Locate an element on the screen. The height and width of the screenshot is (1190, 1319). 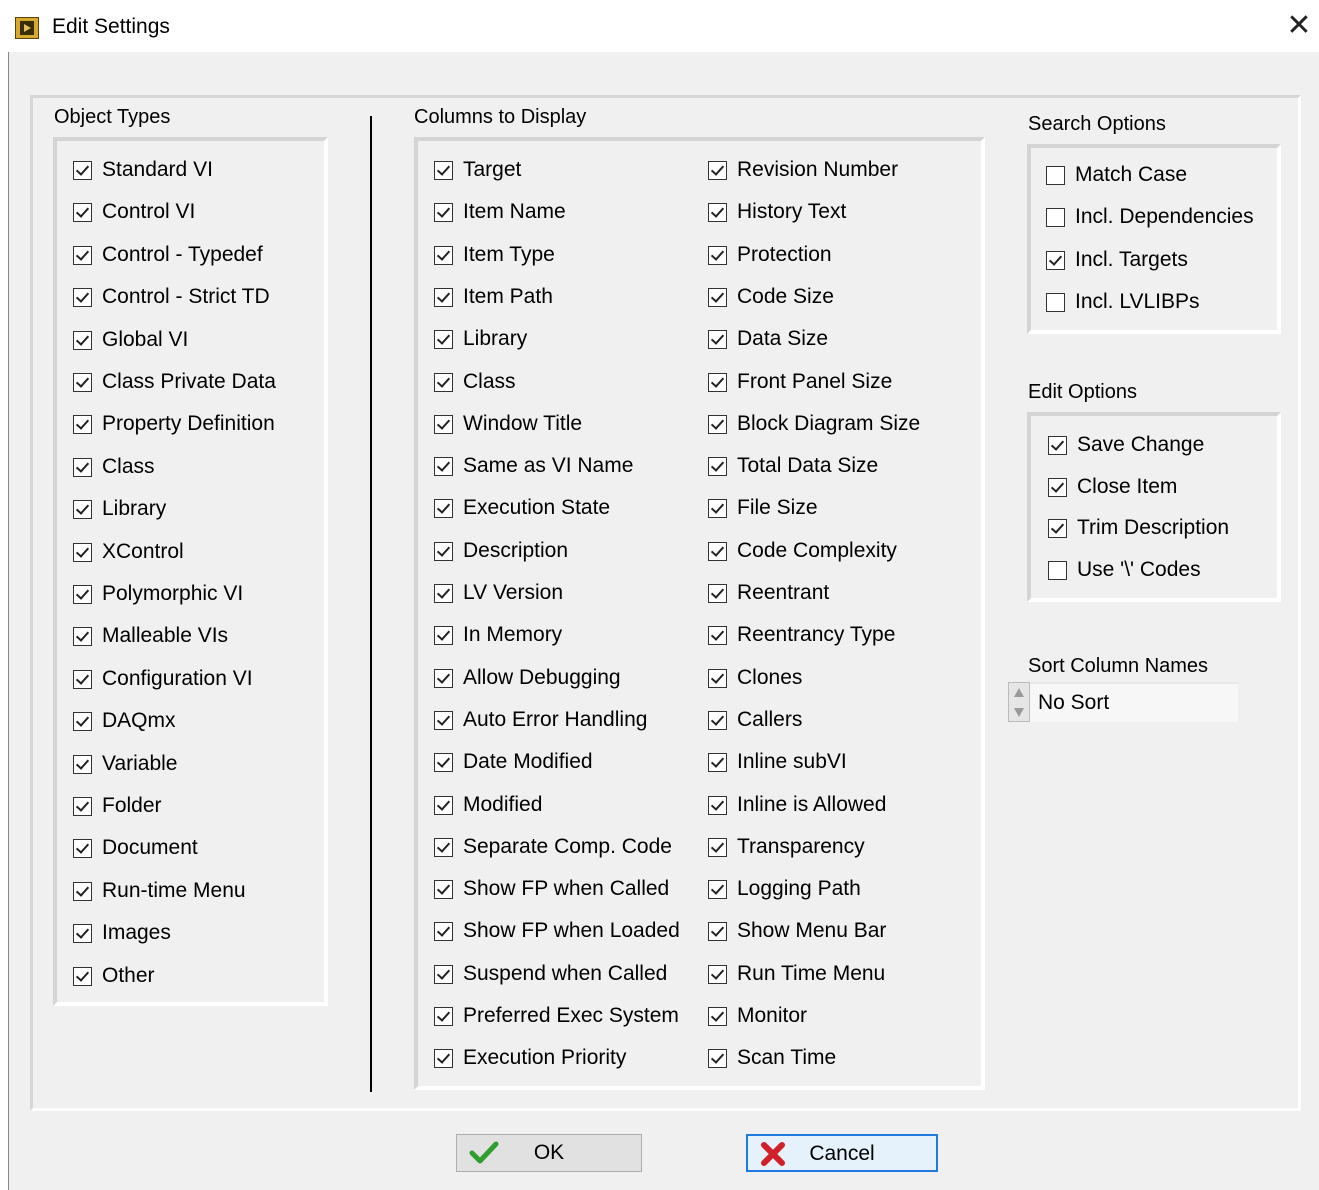
checkbox-folder: Folder is located at coordinates (117, 806).